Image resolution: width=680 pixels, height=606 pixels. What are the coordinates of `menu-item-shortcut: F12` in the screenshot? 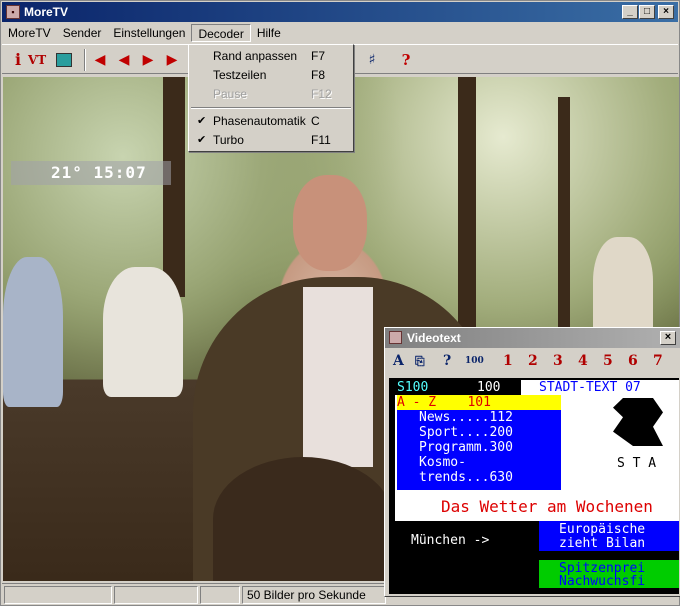 It's located at (321, 94).